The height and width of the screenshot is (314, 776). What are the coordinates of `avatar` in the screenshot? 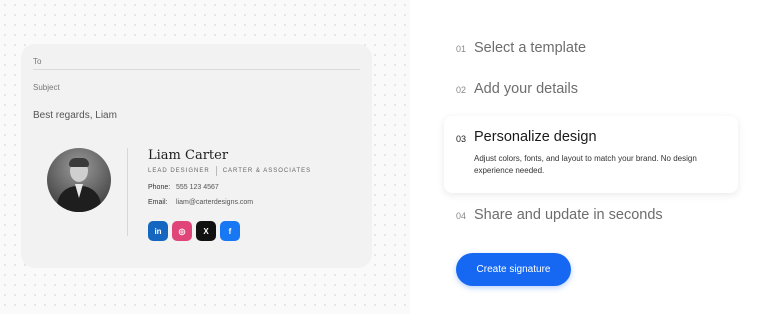 It's located at (79, 180).